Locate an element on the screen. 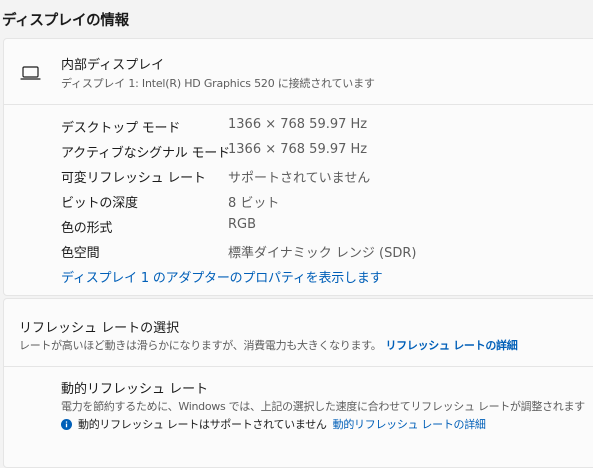  detail-label: ビットの深度 is located at coordinates (99, 203).